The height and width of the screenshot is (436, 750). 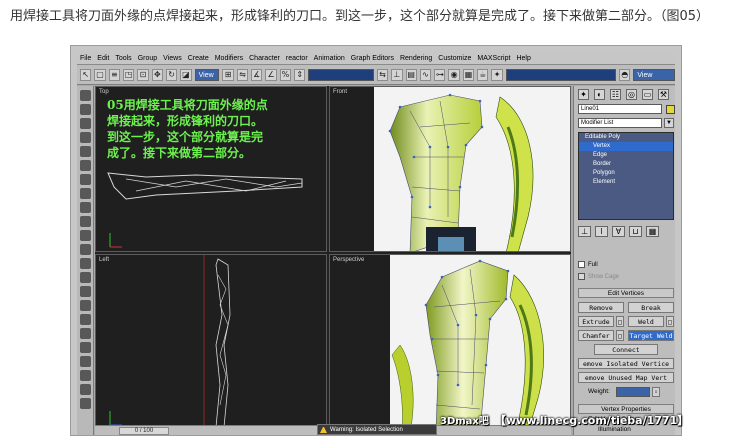 I want to click on stack-editable-poly: Editable Poly, so click(x=626, y=137).